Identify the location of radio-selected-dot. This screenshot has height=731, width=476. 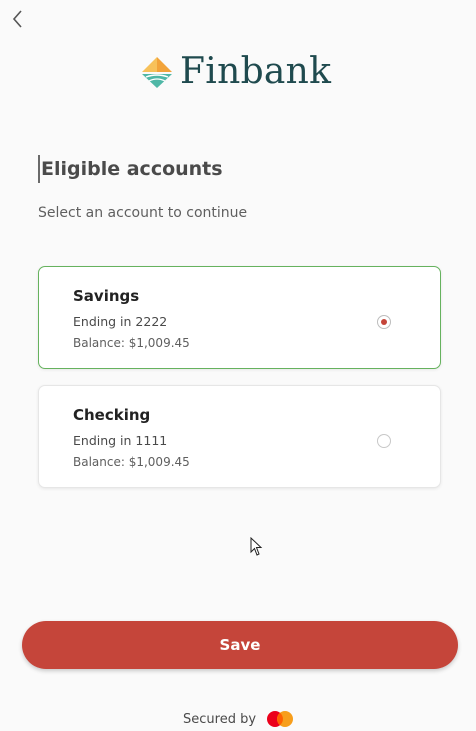
(383, 321).